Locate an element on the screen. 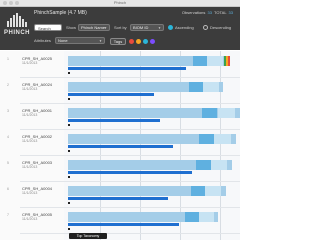  tags-button: Tags is located at coordinates (118, 41).